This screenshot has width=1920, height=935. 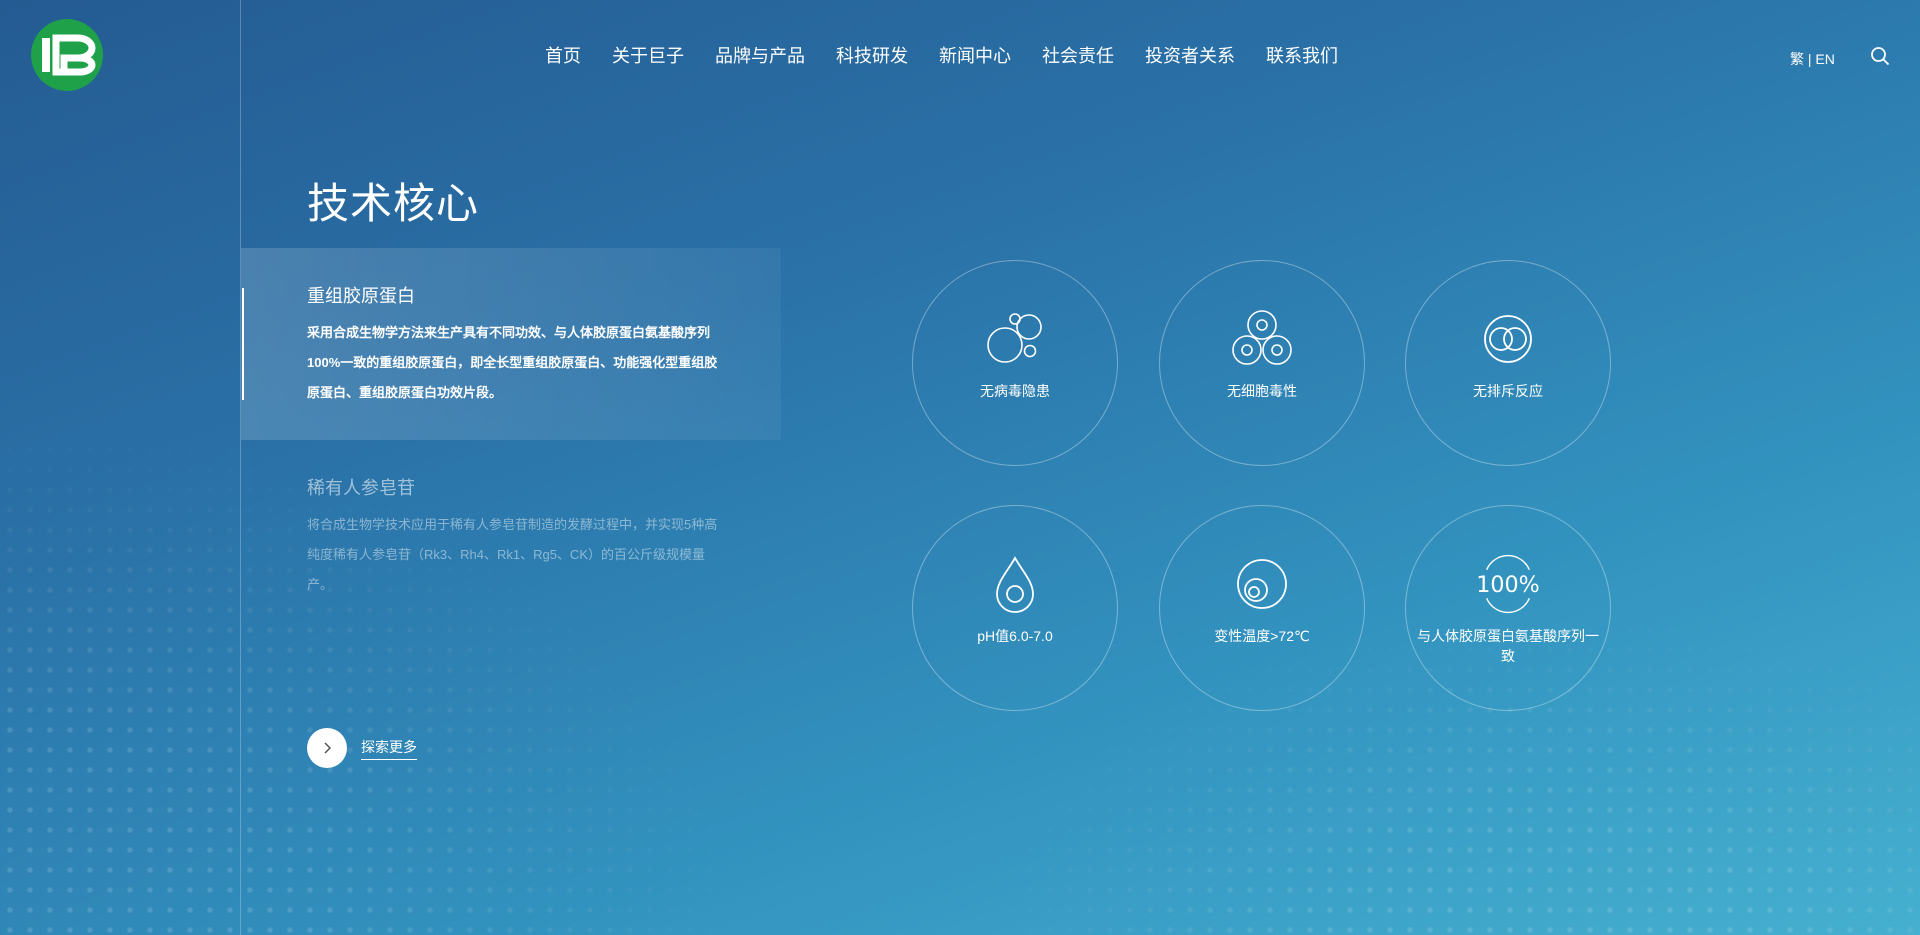 What do you see at coordinates (1015, 391) in the screenshot?
I see `feature-label: 无病毒隐患` at bounding box center [1015, 391].